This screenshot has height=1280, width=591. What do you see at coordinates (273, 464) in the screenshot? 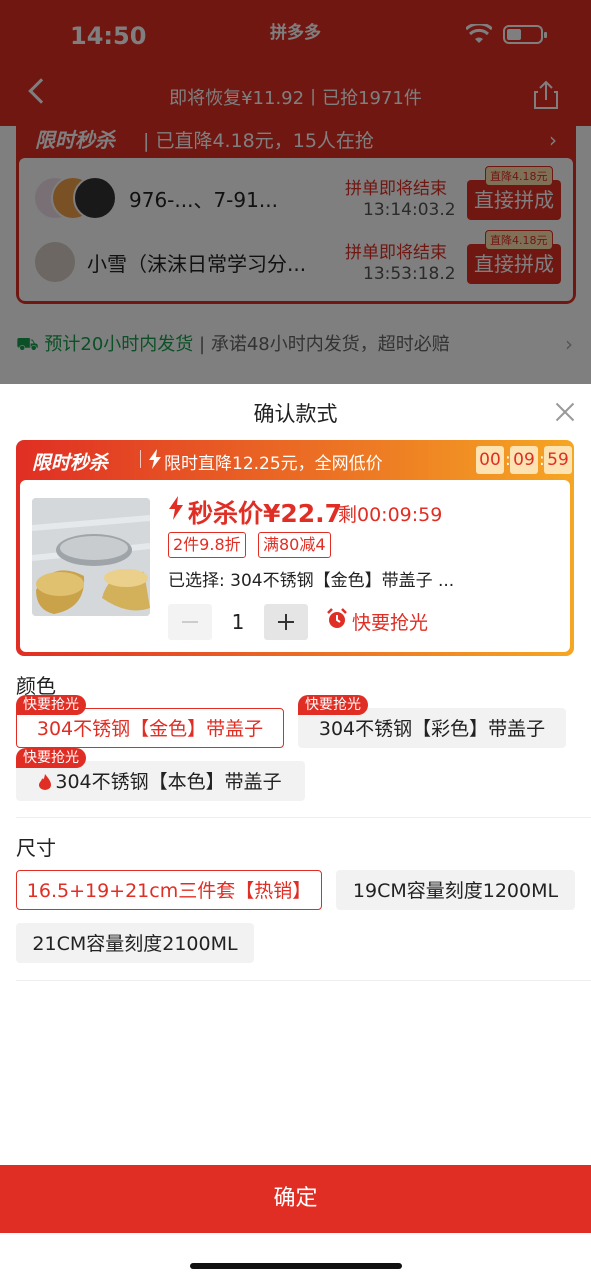
I see `flash-sale-text: 限时直降12.25元，全网低价` at bounding box center [273, 464].